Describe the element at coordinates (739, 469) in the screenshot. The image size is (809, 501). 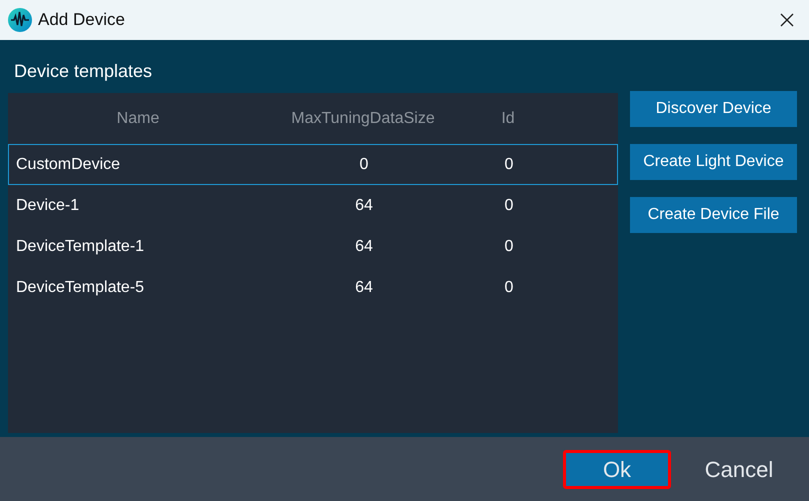
I see `cancel-button: Cancel` at that location.